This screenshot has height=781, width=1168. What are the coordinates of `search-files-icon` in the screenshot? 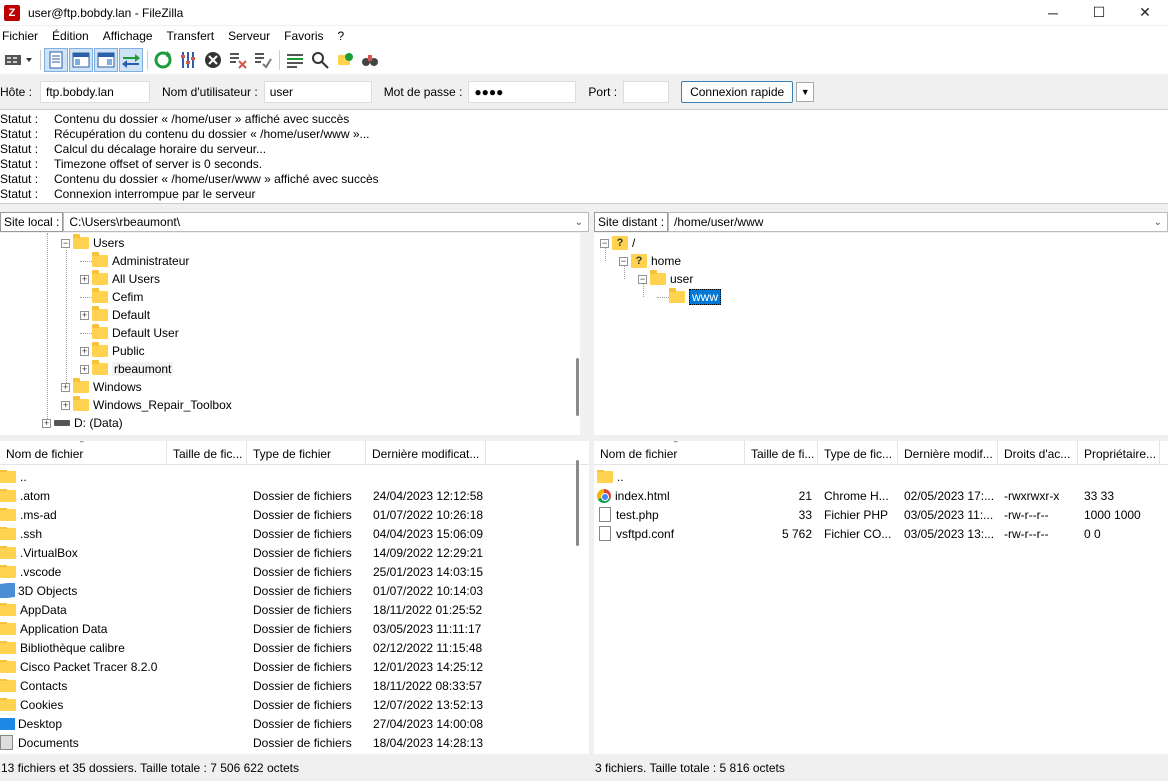 It's located at (320, 60).